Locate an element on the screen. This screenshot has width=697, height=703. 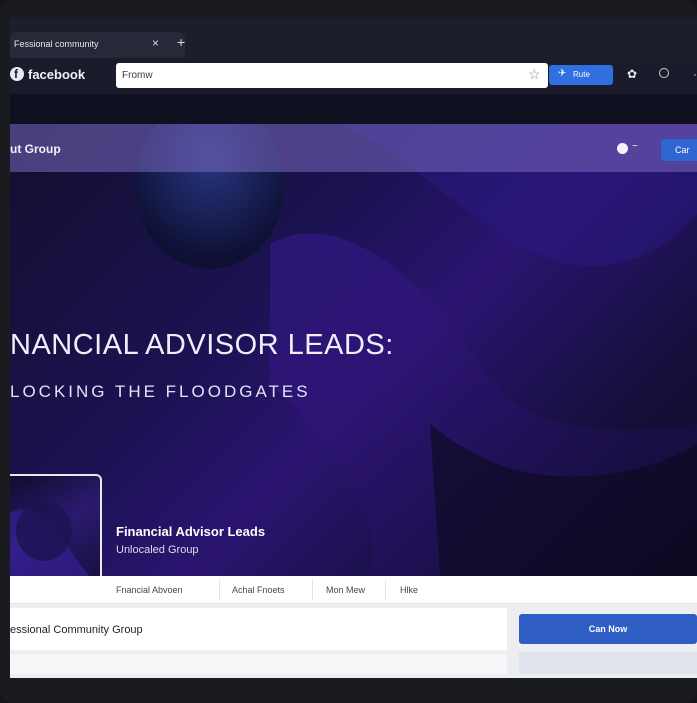
sidebar-panel is located at coordinates (608, 663).